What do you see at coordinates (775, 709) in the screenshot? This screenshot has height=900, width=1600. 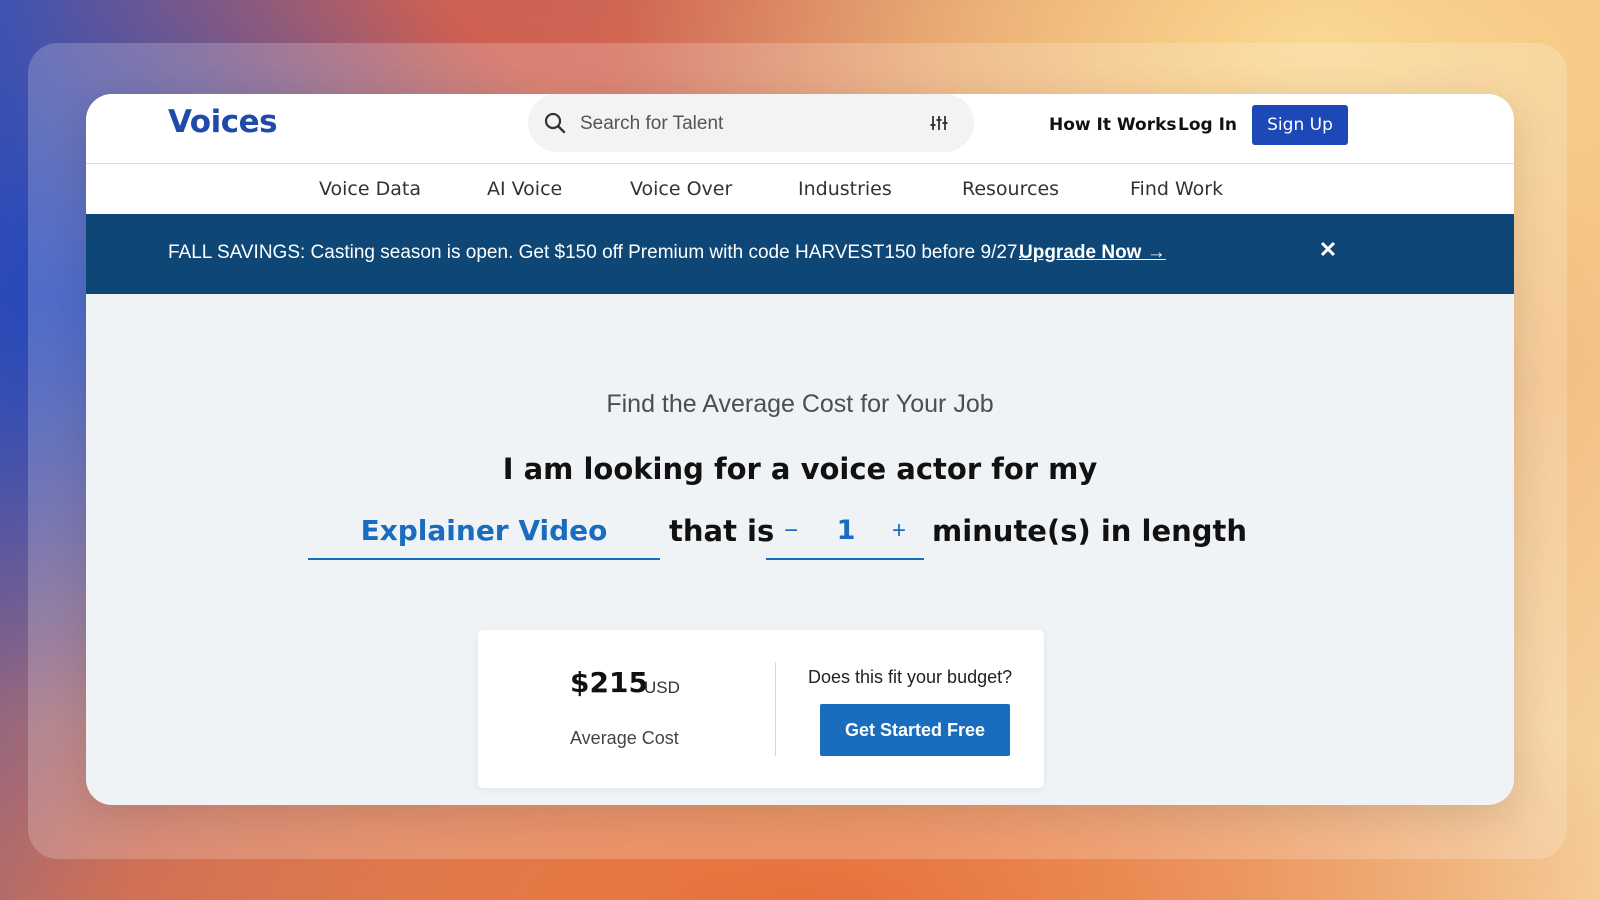 I see `card-divider` at bounding box center [775, 709].